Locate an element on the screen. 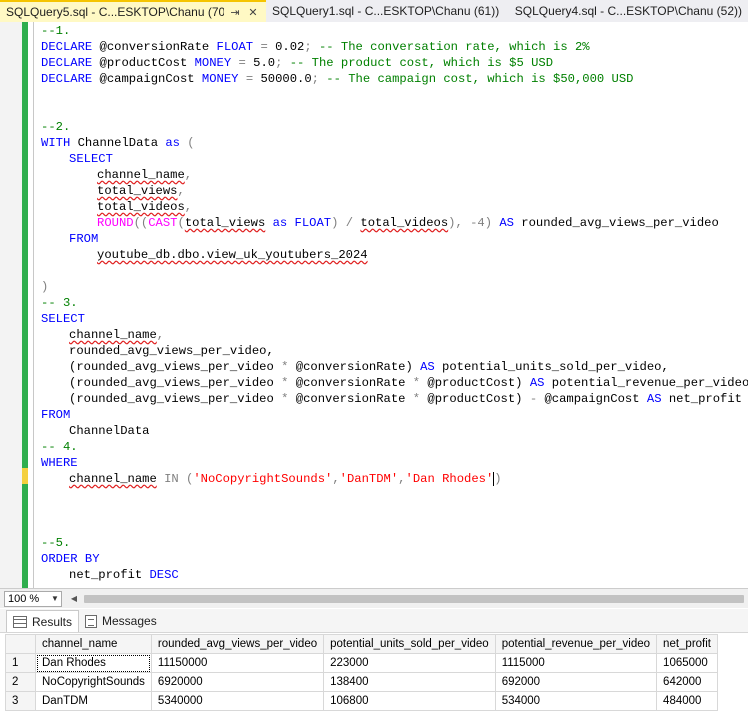  chevron-down-icon: ▼ is located at coordinates (55, 598).